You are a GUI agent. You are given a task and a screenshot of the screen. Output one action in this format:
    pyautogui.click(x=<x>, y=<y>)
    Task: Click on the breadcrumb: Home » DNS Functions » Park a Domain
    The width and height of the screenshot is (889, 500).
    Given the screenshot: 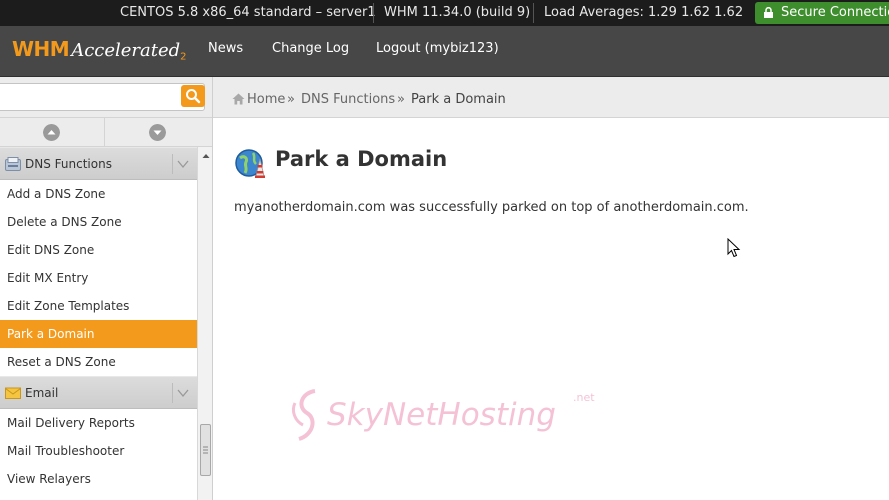 What is the action you would take?
    pyautogui.click(x=551, y=97)
    